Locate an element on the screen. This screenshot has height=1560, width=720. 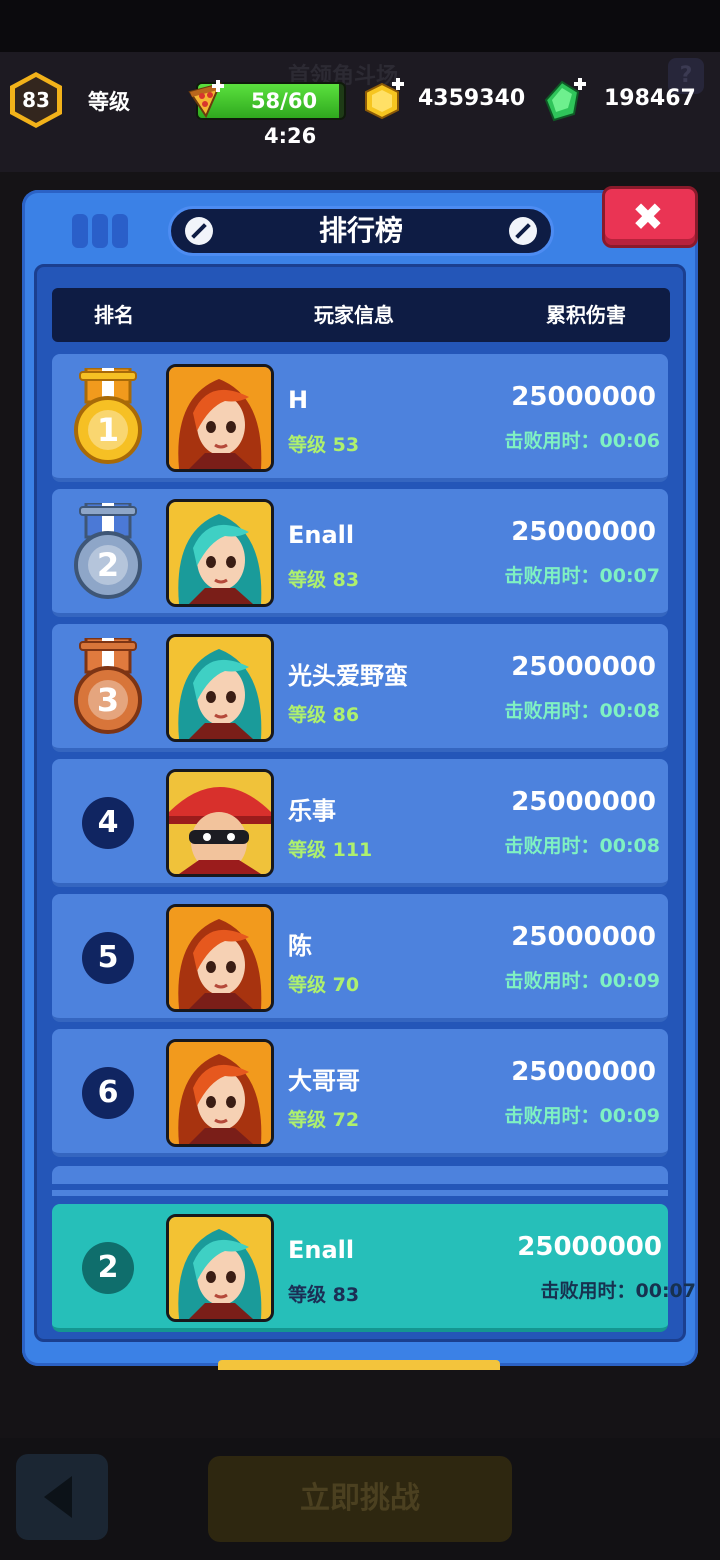
my-rank-row: 2 Enall 等级 83 25000000 击败用时：00:07 is located at coordinates (374, 1268).